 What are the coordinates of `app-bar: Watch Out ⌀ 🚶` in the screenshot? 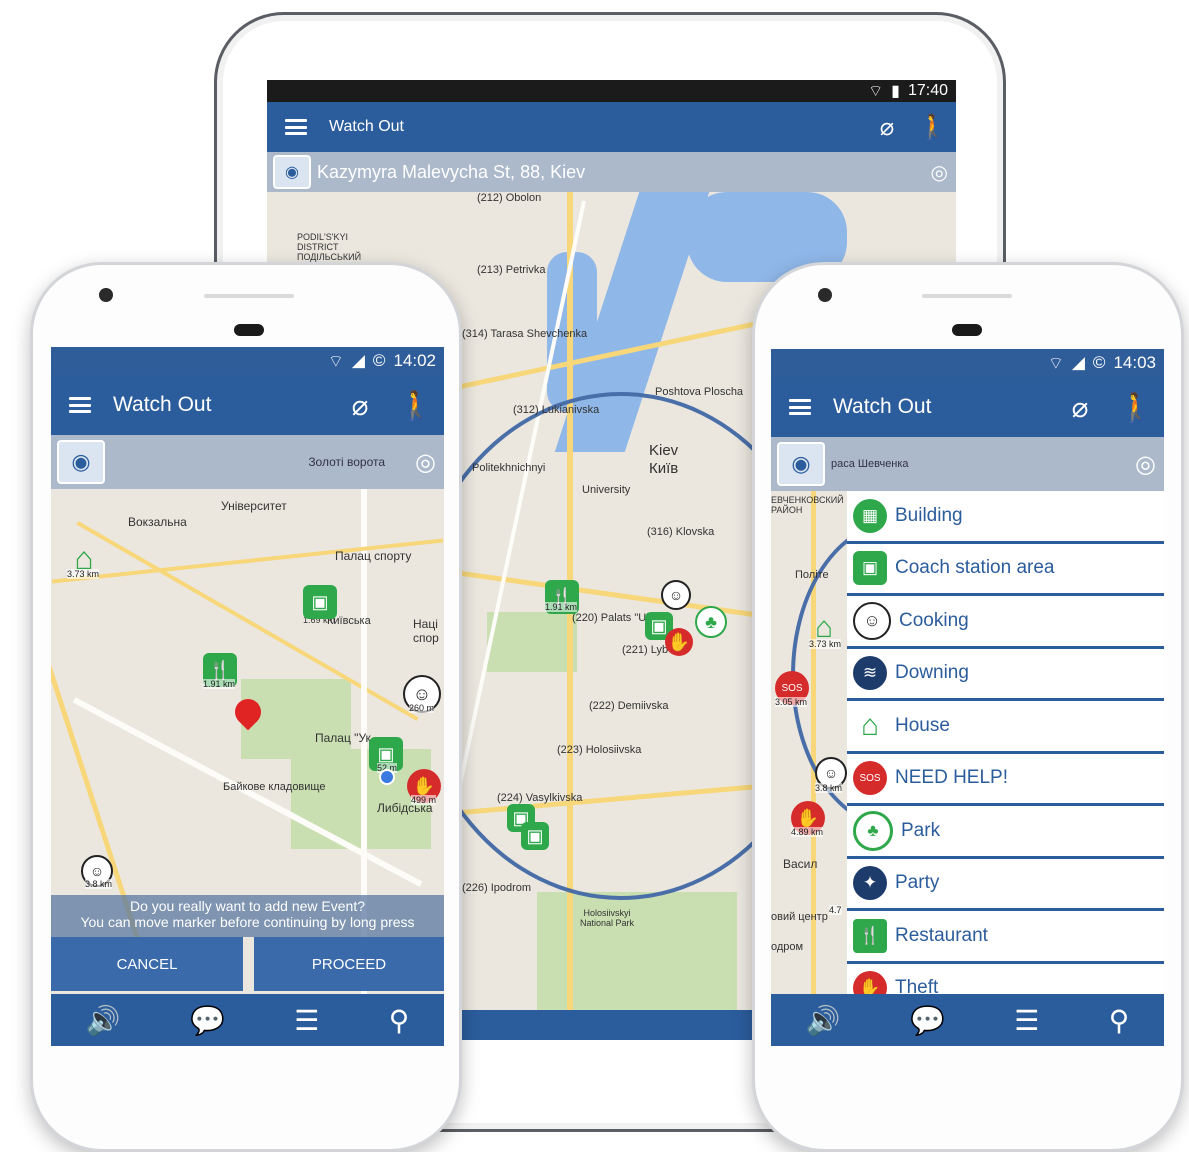 It's located at (967, 407).